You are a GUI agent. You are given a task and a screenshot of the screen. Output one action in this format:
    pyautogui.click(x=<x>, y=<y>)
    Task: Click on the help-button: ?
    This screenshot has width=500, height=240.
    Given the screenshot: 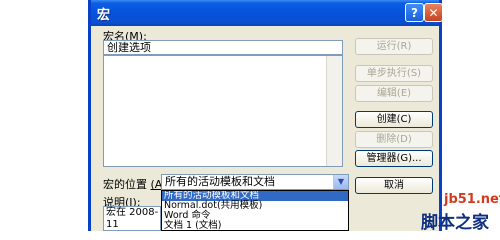 What is the action you would take?
    pyautogui.click(x=414, y=12)
    